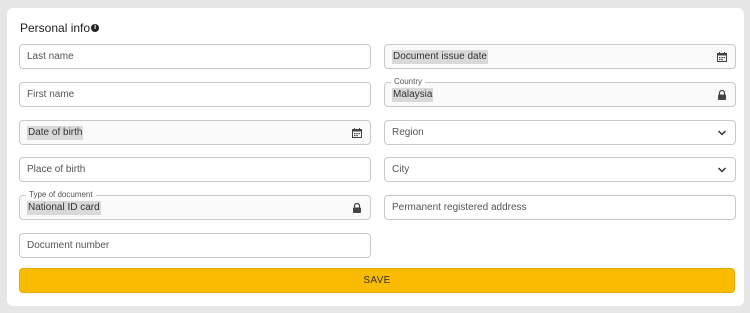  What do you see at coordinates (56, 169) in the screenshot?
I see `place-of-birth-placeholder: Place of birth` at bounding box center [56, 169].